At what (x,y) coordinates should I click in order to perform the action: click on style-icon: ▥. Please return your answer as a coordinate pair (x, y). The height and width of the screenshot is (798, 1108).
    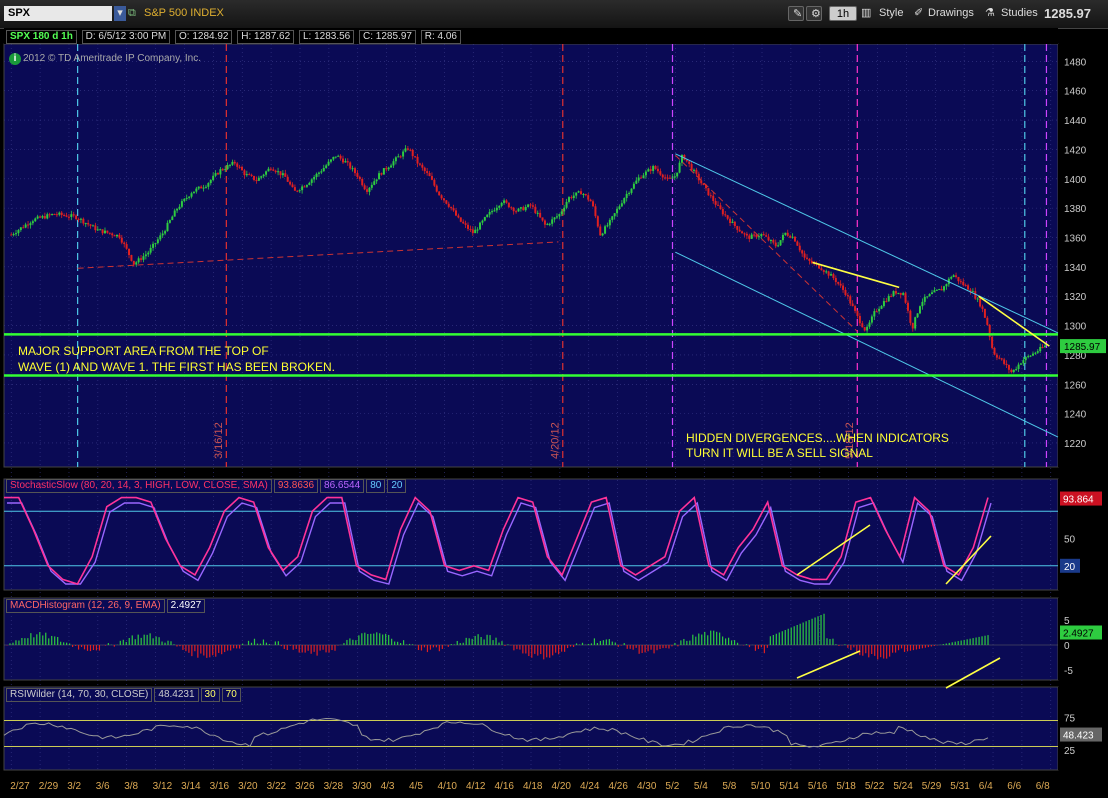
    Looking at the image, I should click on (866, 13).